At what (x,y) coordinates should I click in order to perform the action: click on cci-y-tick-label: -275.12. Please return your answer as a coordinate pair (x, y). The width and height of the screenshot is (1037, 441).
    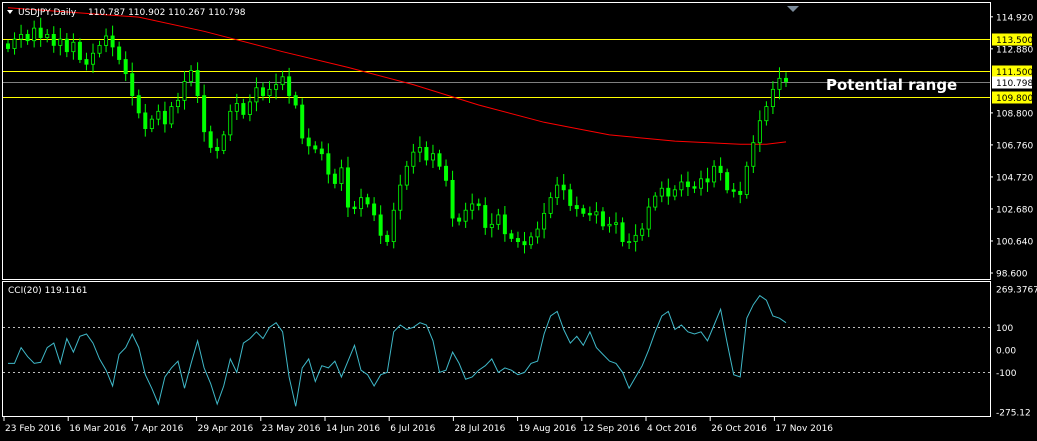
    Looking at the image, I should click on (1013, 414).